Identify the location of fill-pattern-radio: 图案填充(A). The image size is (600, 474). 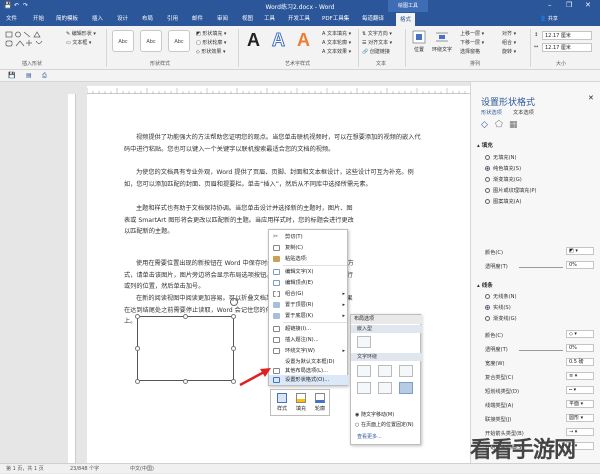
(503, 201).